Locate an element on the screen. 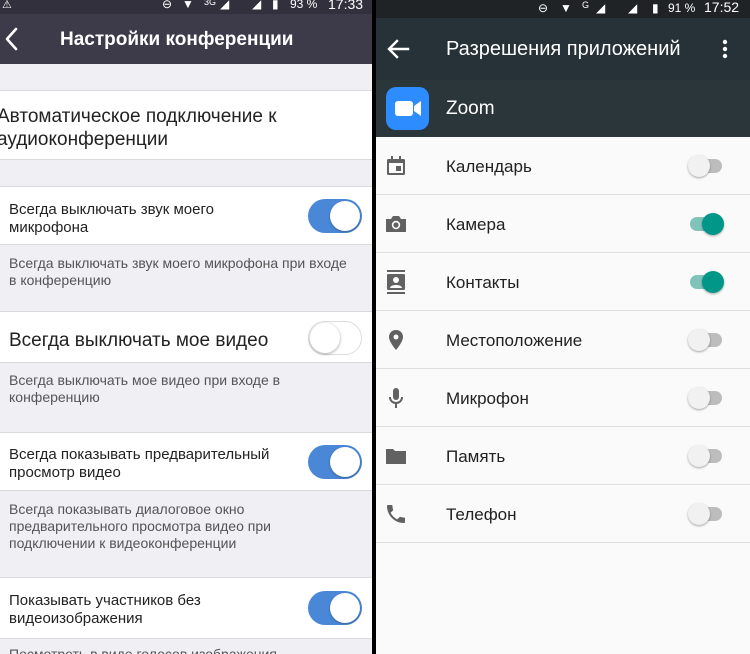  video-preview-toggle is located at coordinates (335, 462).